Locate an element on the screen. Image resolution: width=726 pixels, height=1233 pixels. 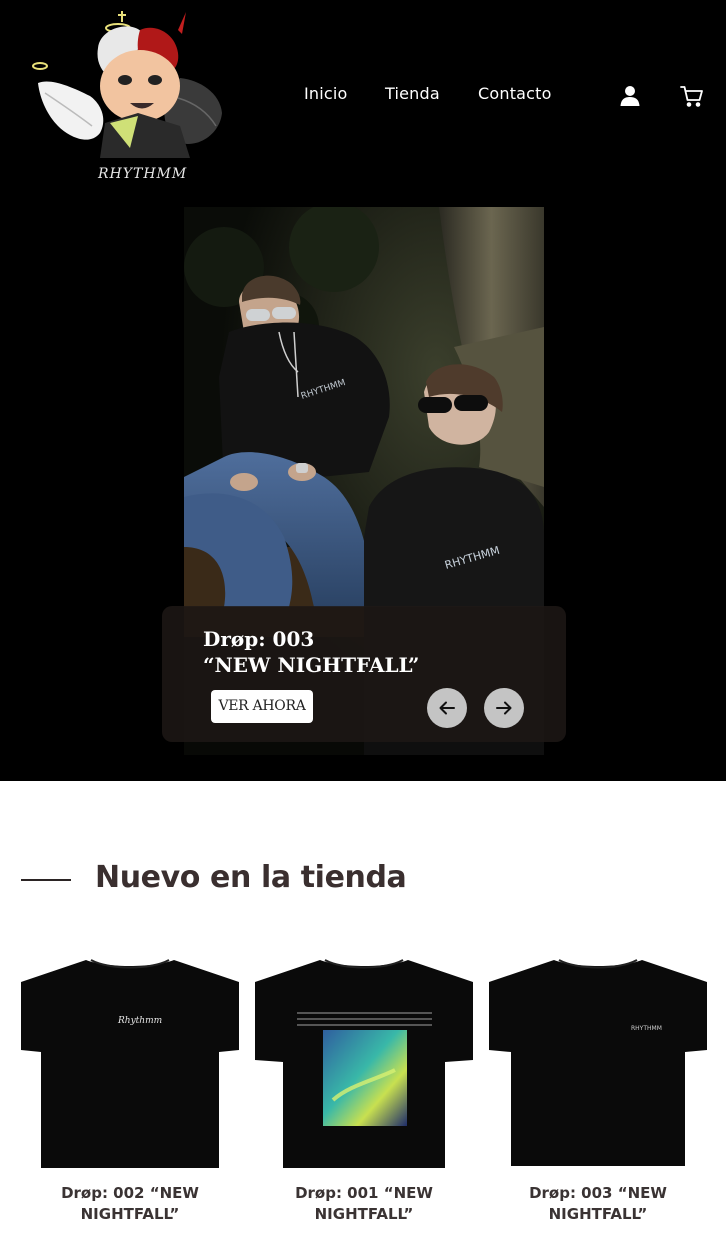
product-name: Drøp: 002 “NEW NIGHTFALL” is located at coordinates (130, 1204).